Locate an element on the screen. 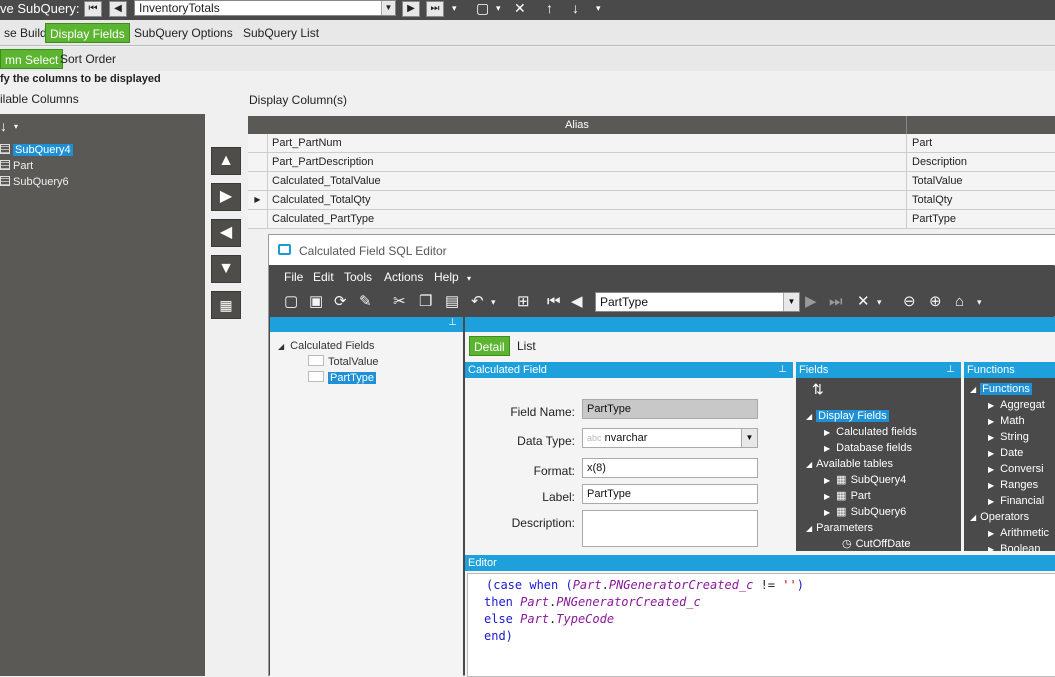 This screenshot has width=1055, height=677. tree-item-parameters: ◢ Parameters is located at coordinates (839, 528).